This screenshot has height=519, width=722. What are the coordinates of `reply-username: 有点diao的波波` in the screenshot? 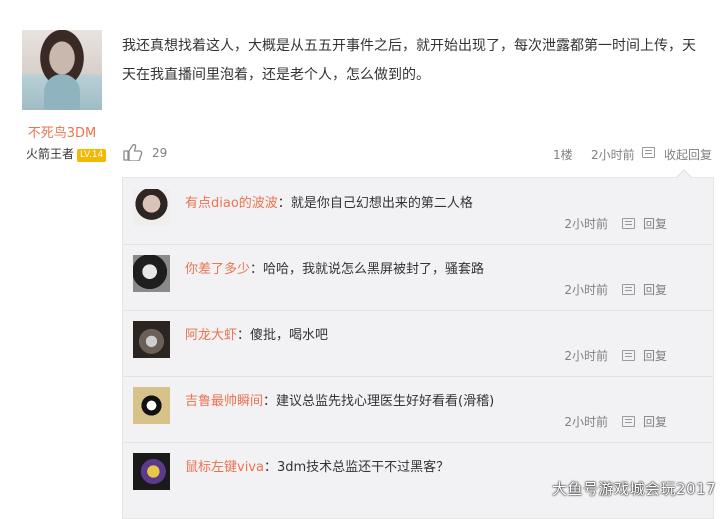 It's located at (231, 203).